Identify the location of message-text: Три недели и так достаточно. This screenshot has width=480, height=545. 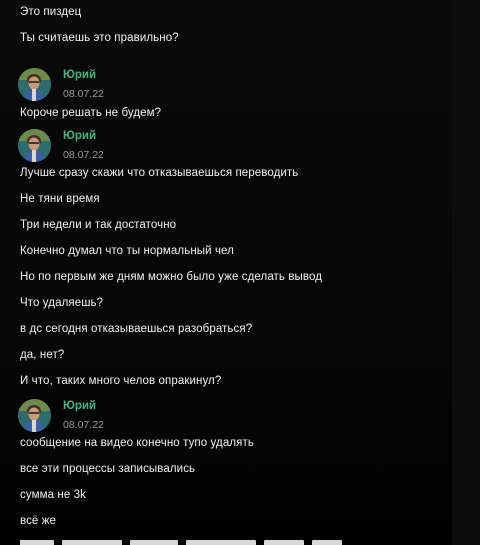
(98, 225).